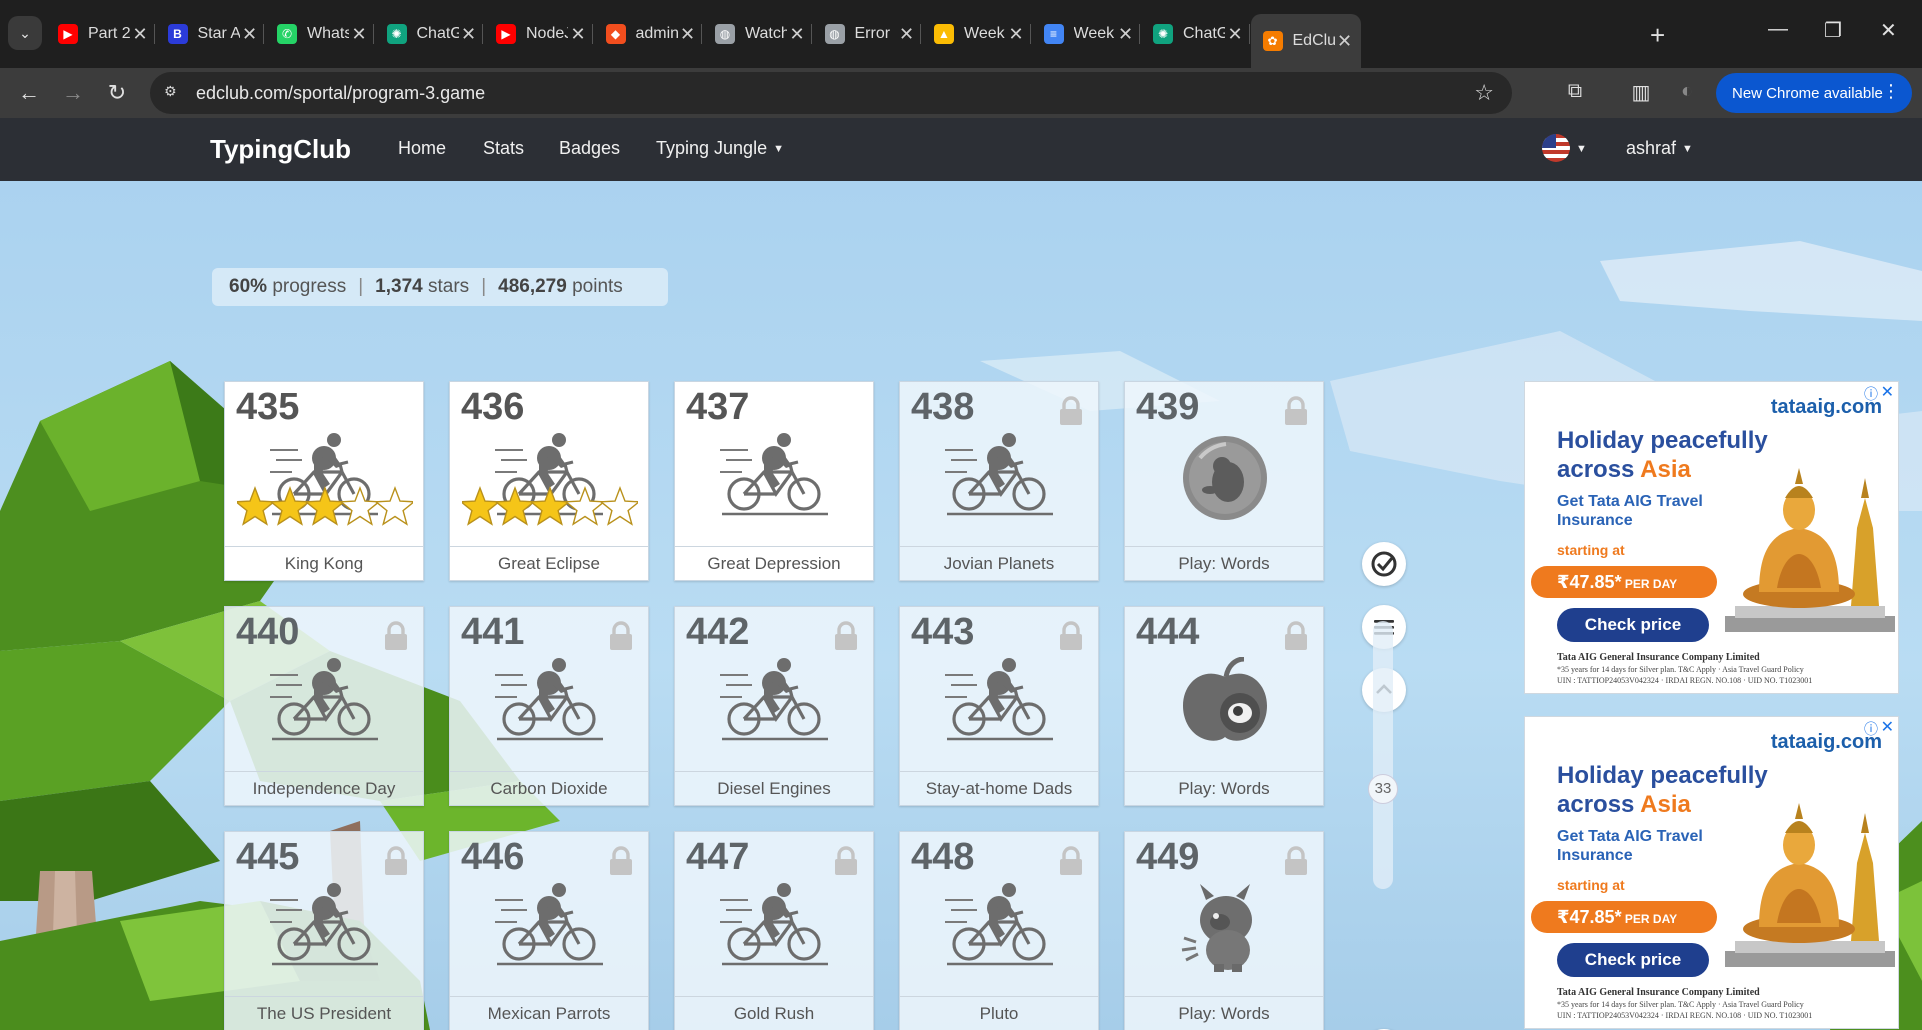  Describe the element at coordinates (774, 481) in the screenshot. I see `lesson-card-437: 437 Great Depression` at that location.